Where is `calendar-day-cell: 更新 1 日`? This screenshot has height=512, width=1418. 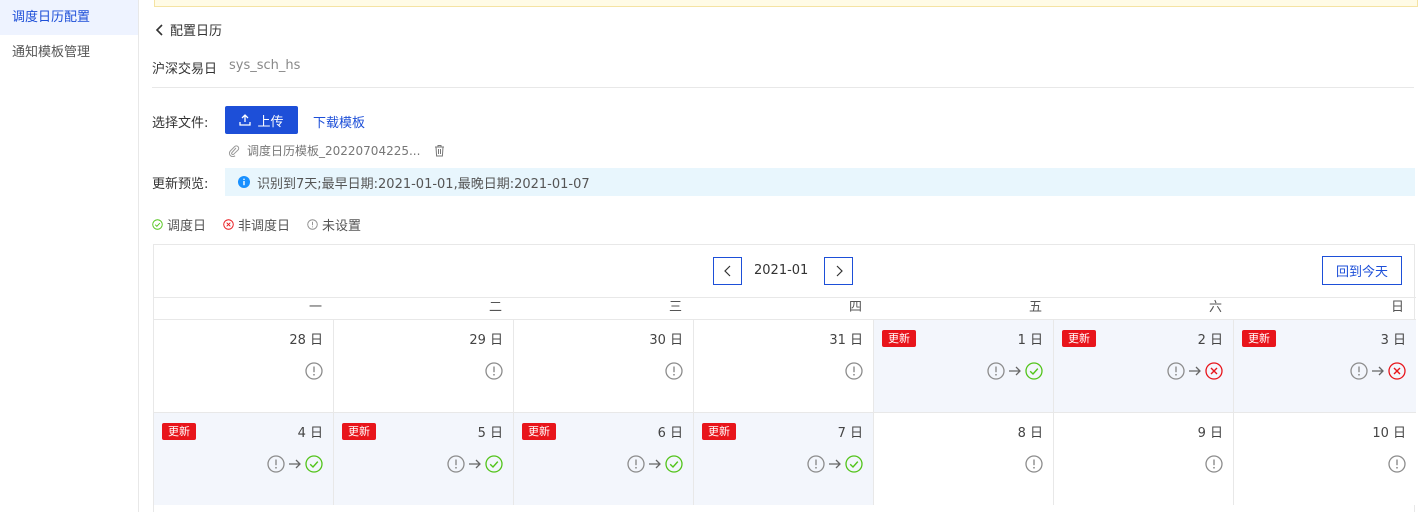
calendar-day-cell: 更新 1 日 is located at coordinates (964, 366).